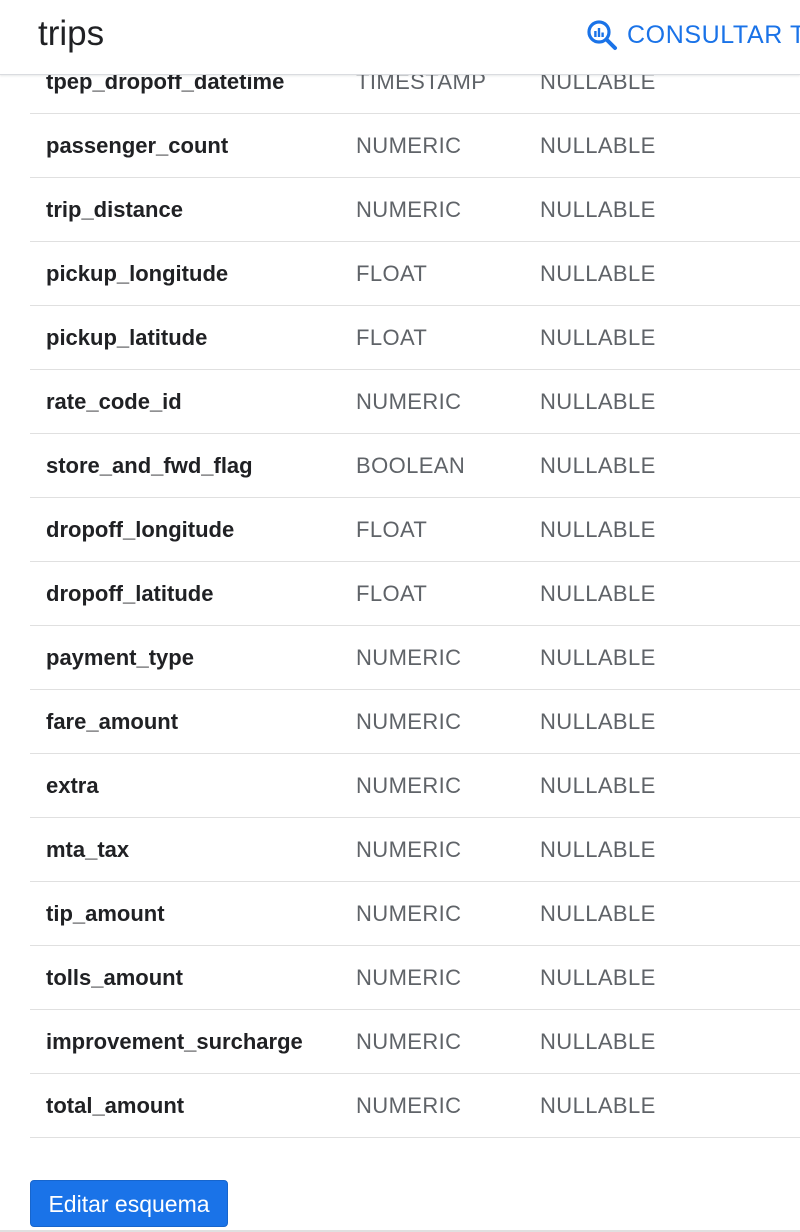 The width and height of the screenshot is (800, 1232). I want to click on table-row: passenger_count NUMERIC NULLABLE, so click(415, 146).